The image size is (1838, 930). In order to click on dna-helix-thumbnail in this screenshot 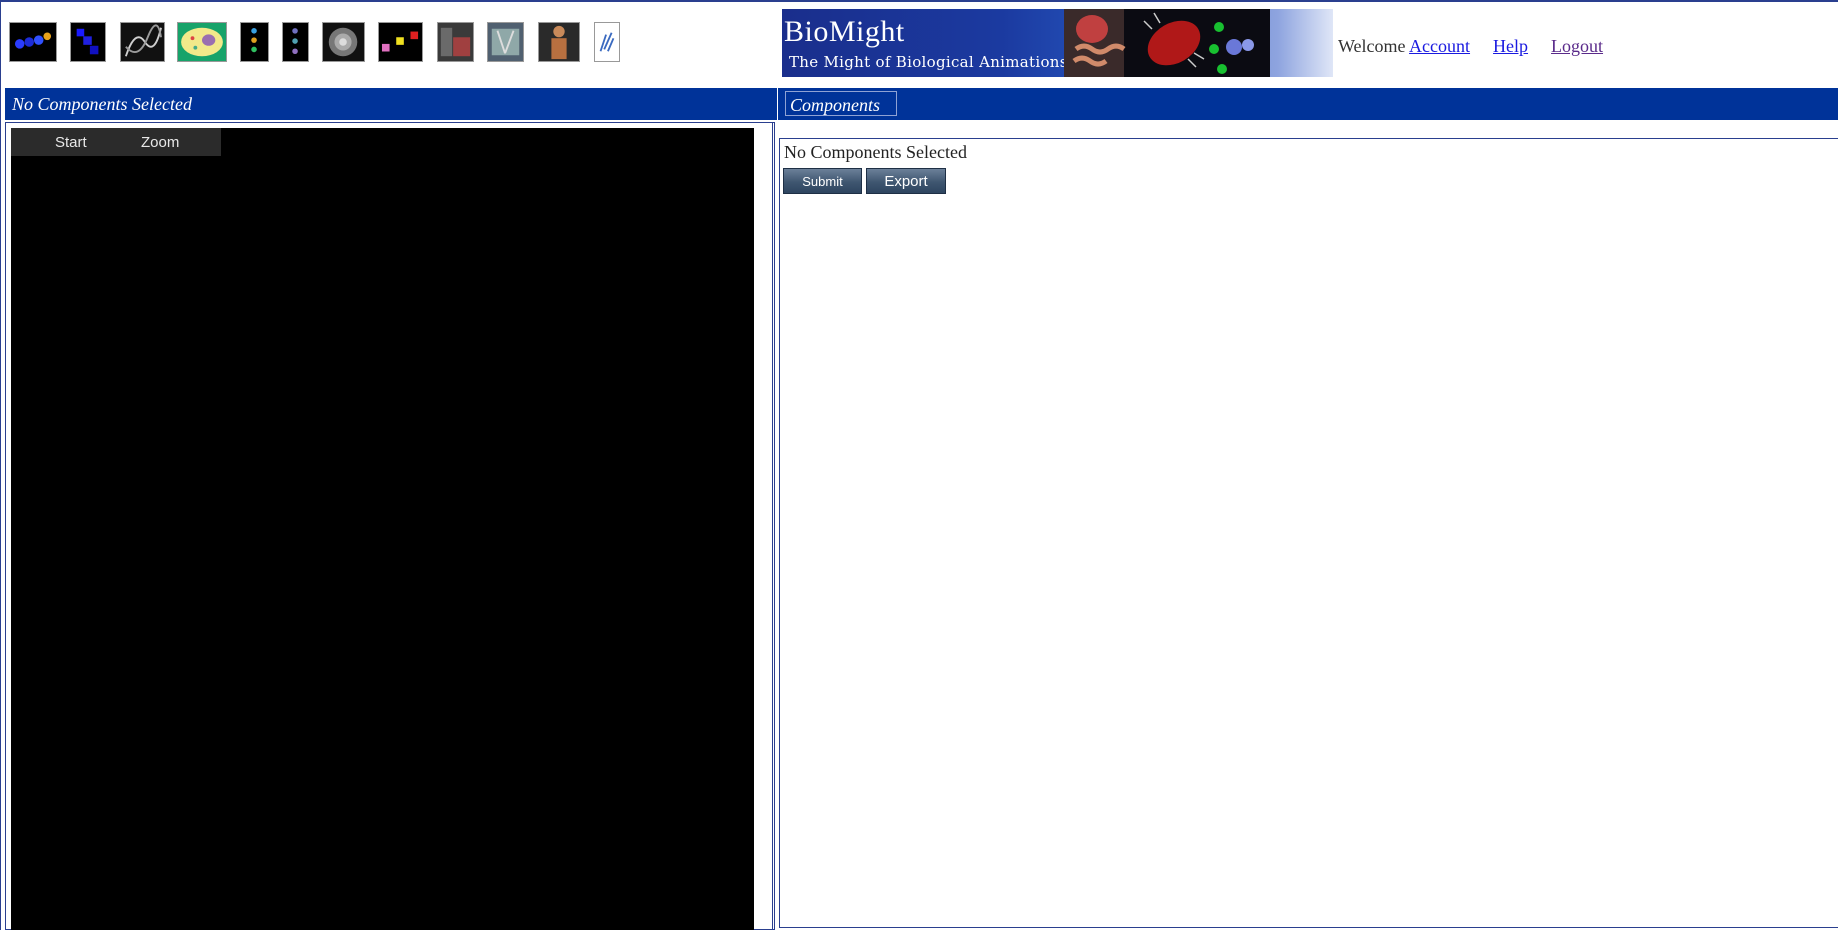, I will do `click(142, 42)`.